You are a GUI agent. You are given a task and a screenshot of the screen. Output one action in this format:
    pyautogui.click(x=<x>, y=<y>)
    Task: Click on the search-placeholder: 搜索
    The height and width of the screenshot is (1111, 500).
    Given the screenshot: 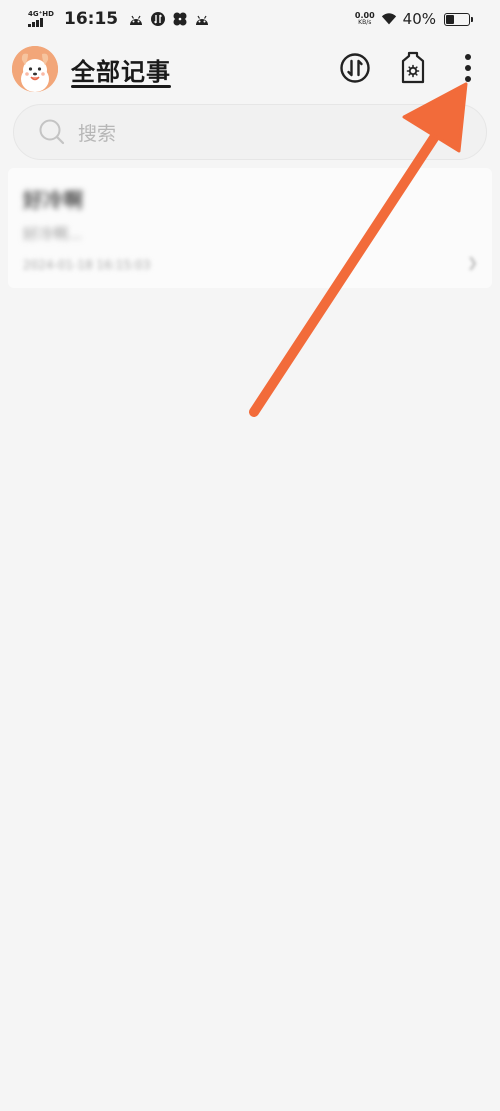 What is the action you would take?
    pyautogui.click(x=97, y=133)
    